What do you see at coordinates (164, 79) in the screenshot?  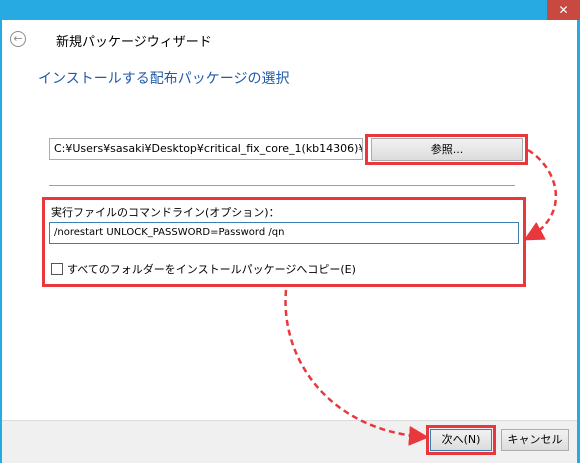 I see `page-heading: インストールする配布パッケージの選択` at bounding box center [164, 79].